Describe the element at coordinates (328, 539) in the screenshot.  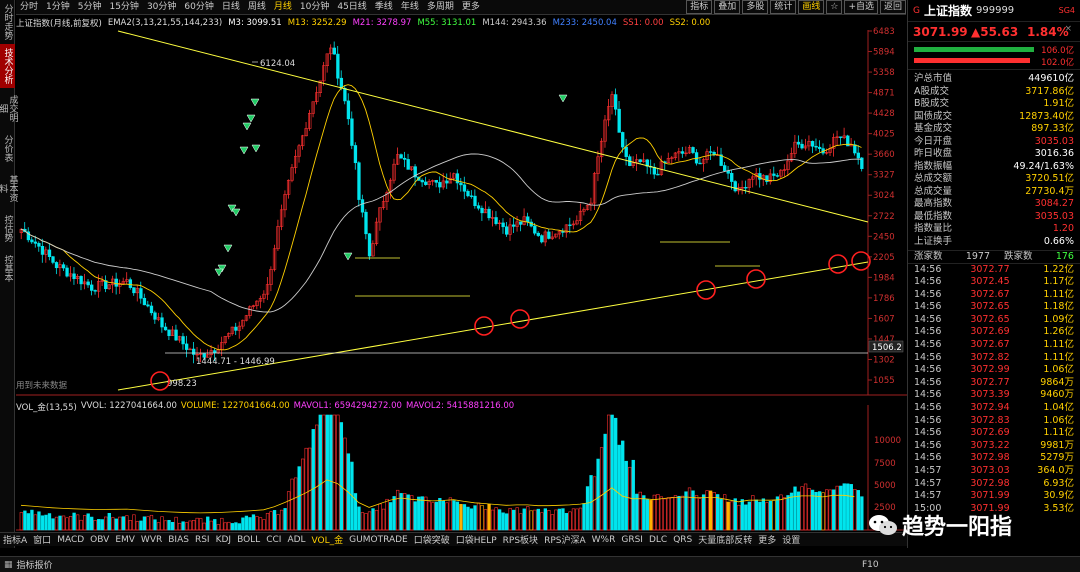
I see `indicator-tab-12: VOL_金` at that location.